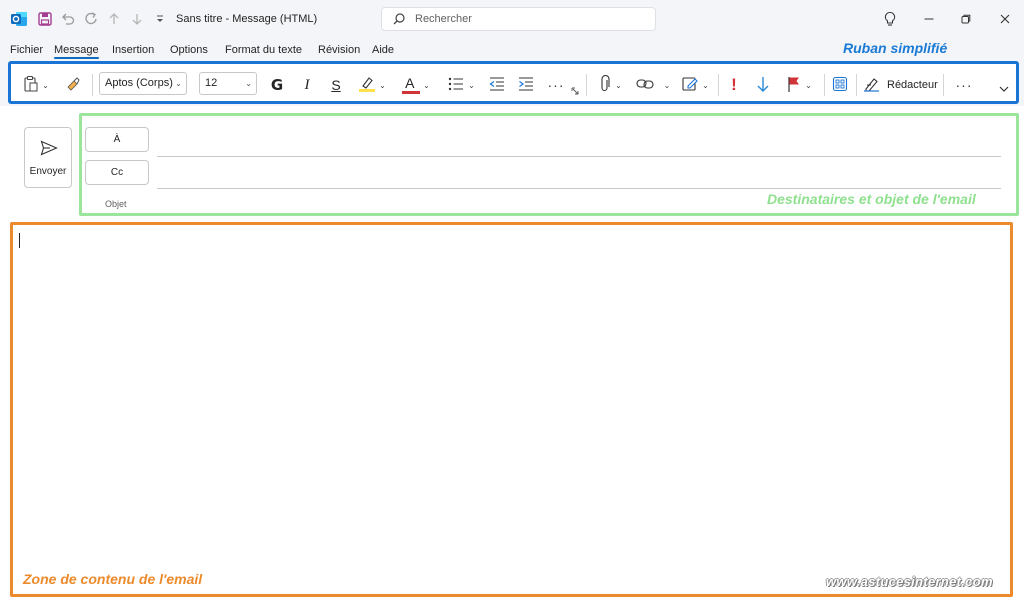 Image resolution: width=1024 pixels, height=602 pixels. I want to click on apps-grid-icon, so click(840, 85).